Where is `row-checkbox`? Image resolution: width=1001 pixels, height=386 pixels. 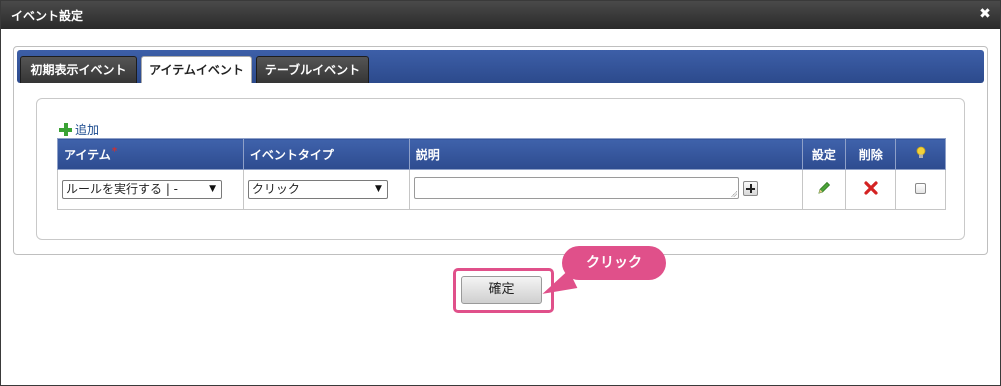 row-checkbox is located at coordinates (921, 188).